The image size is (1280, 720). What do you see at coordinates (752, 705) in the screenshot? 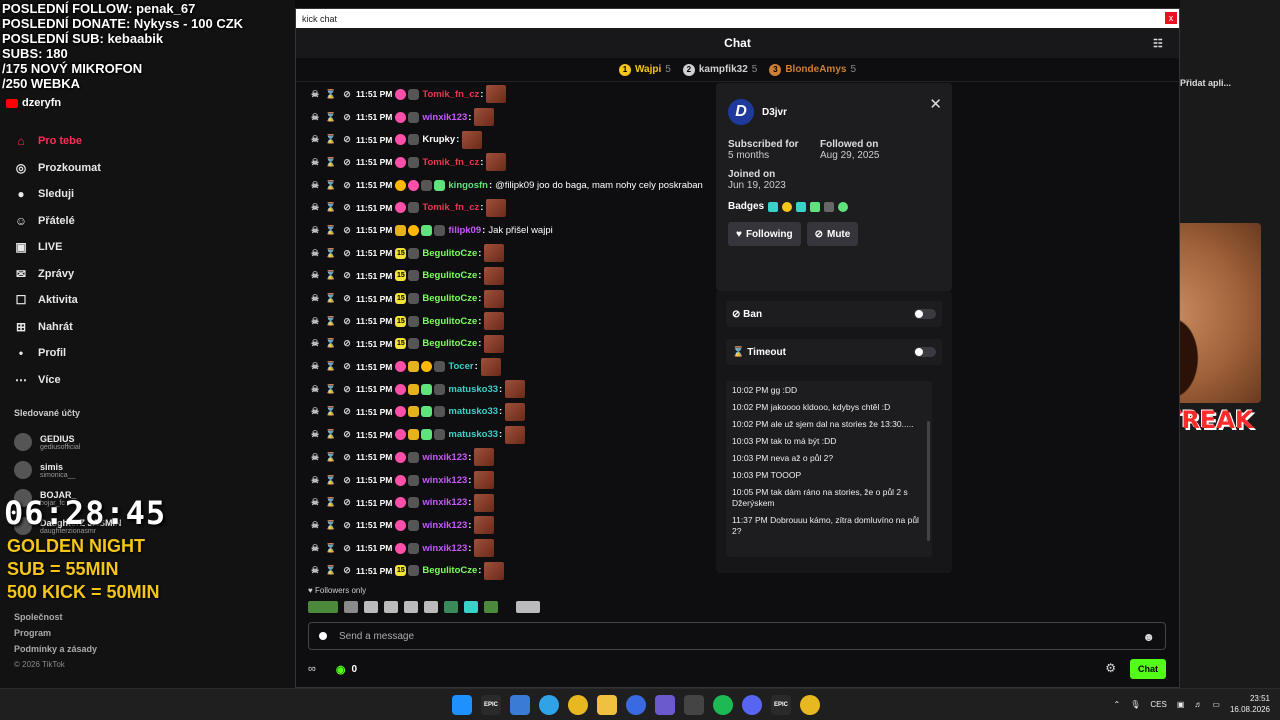
I see `discord-icon` at bounding box center [752, 705].